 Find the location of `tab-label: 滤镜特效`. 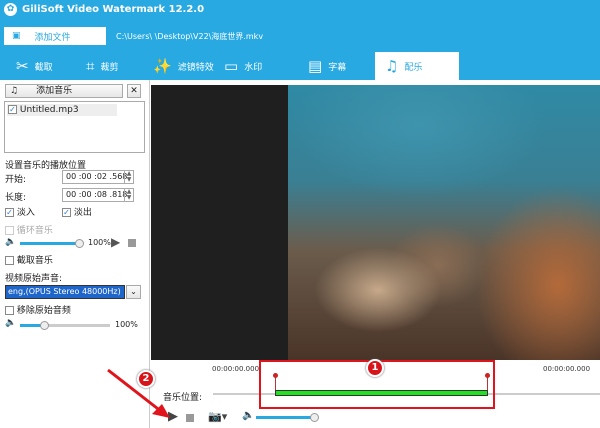

tab-label: 滤镜特效 is located at coordinates (195, 67).